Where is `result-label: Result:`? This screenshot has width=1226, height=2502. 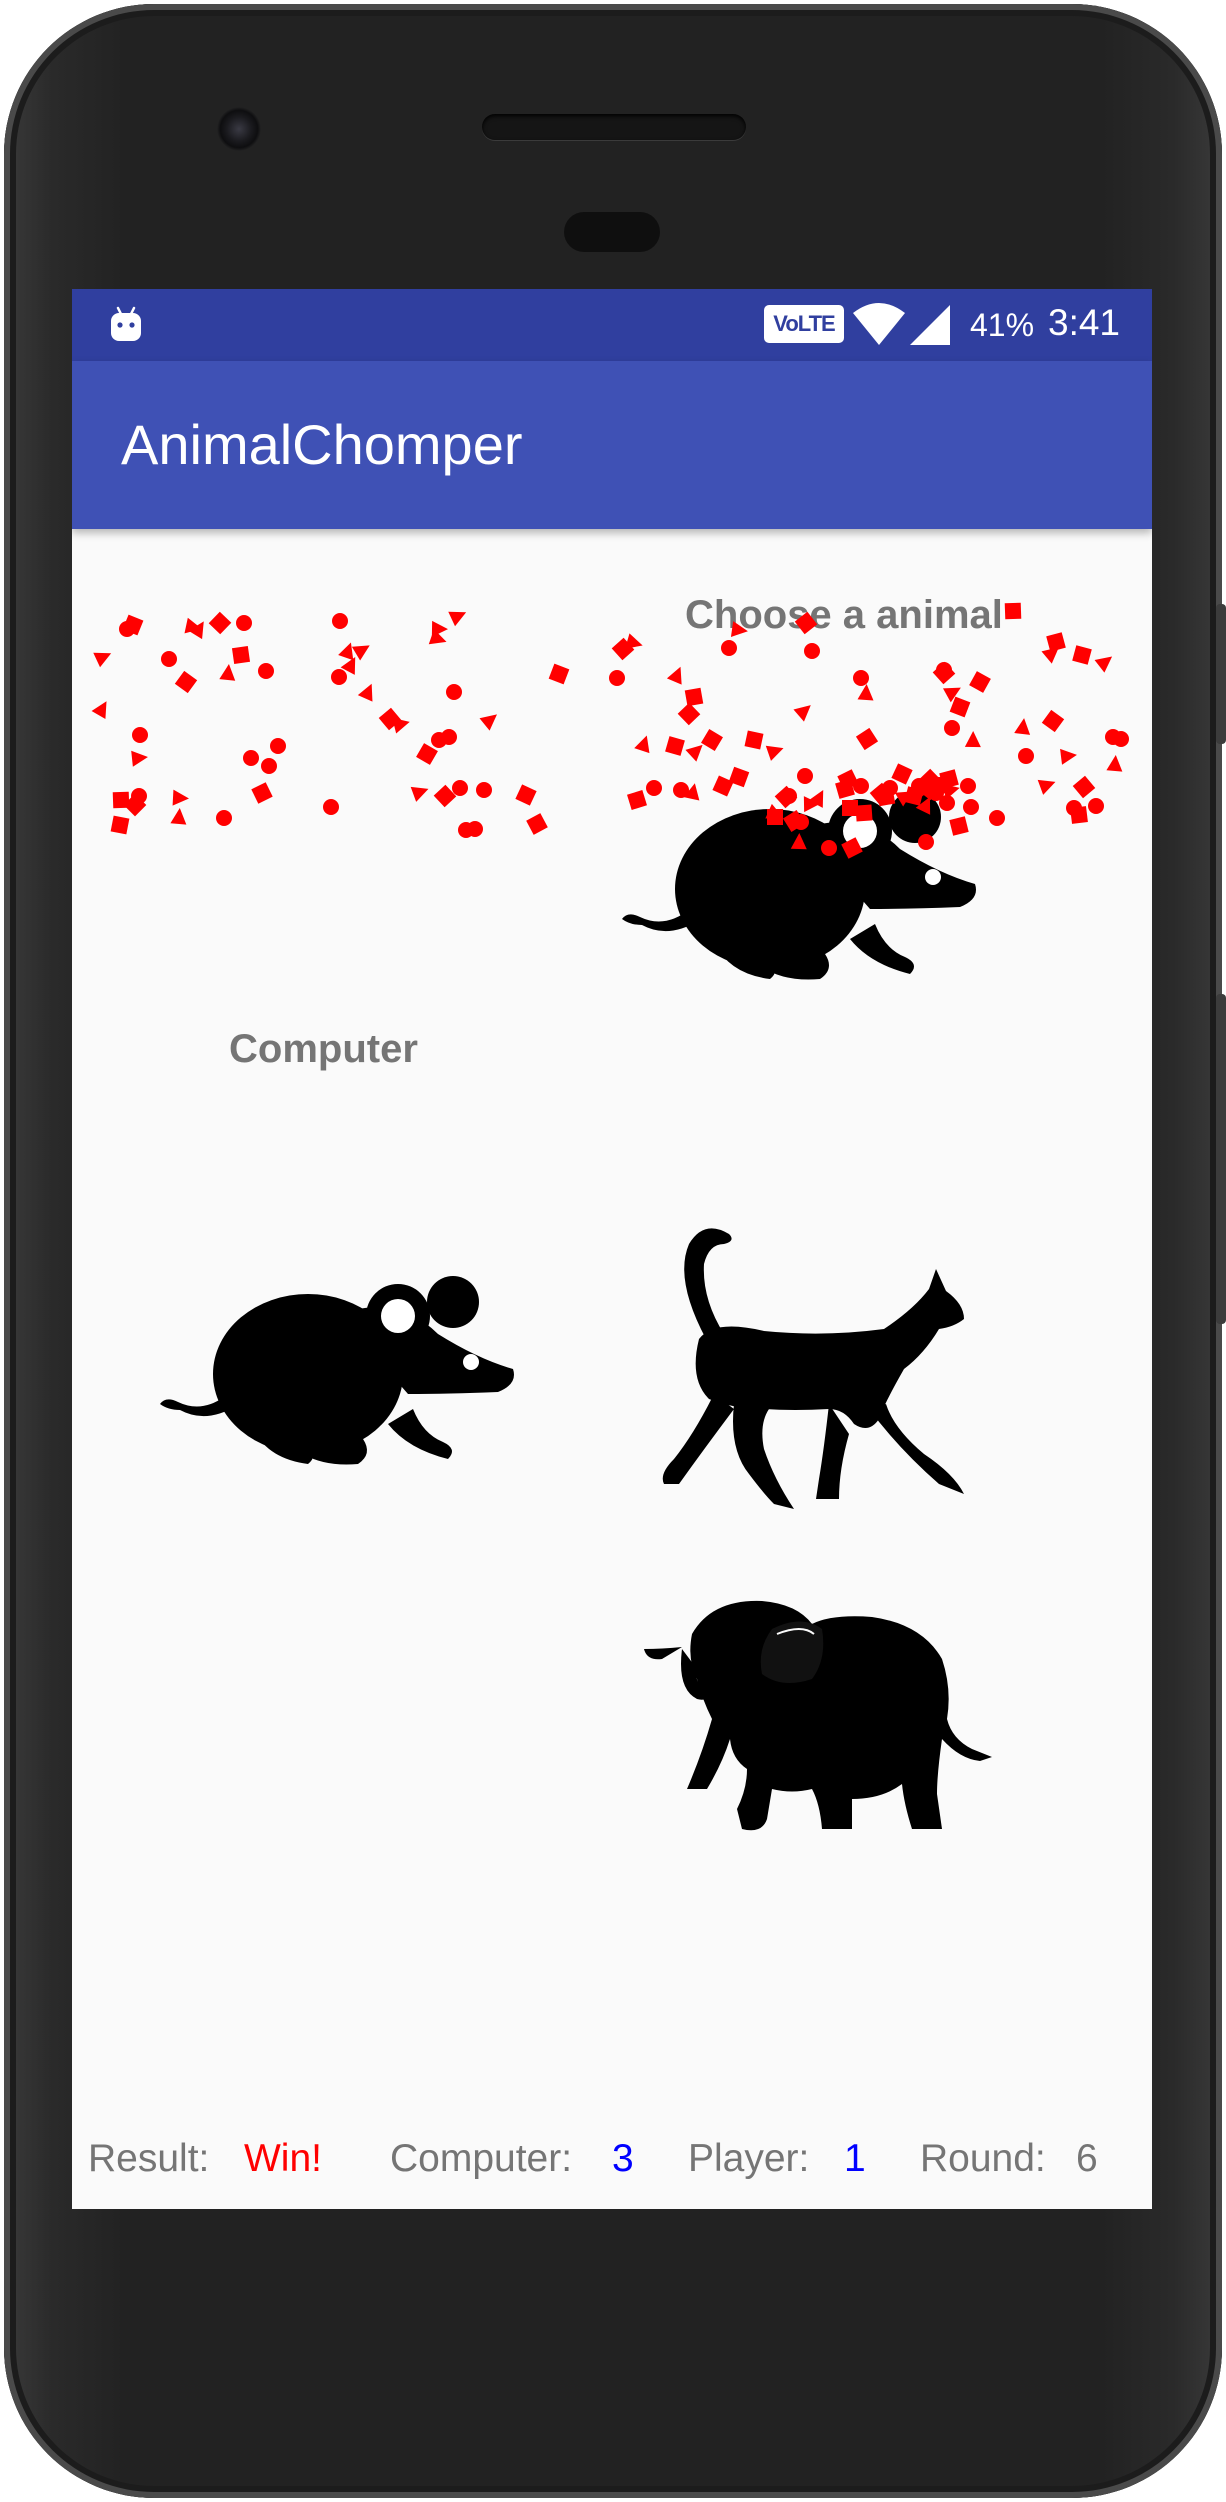
result-label: Result: is located at coordinates (149, 2158).